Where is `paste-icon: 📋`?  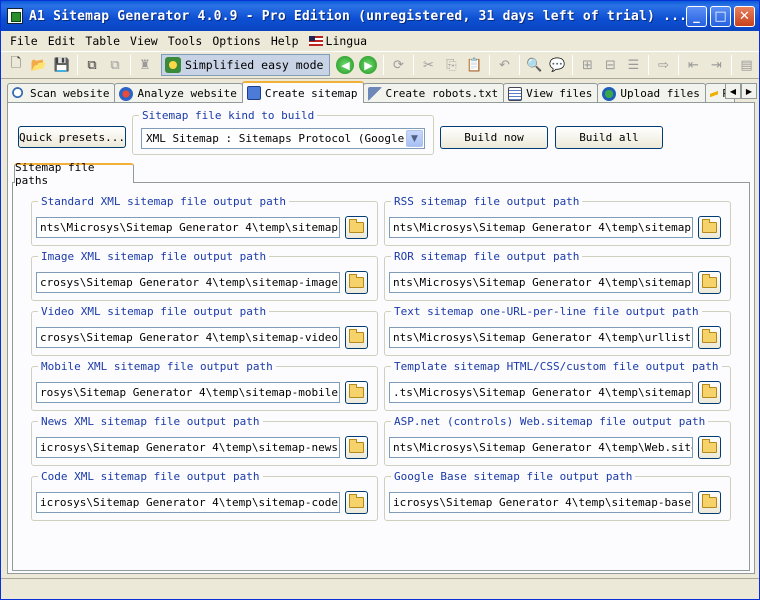 paste-icon: 📋 is located at coordinates (474, 65).